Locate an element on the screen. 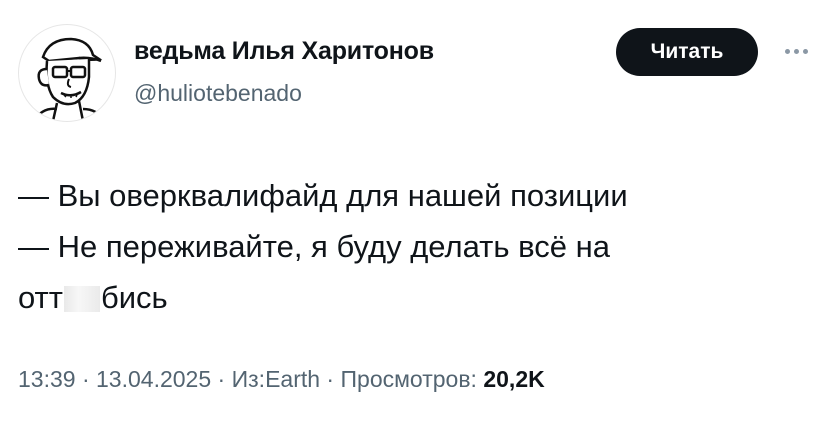 The width and height of the screenshot is (828, 432). tweet-date: 13.04.2025 is located at coordinates (153, 379).